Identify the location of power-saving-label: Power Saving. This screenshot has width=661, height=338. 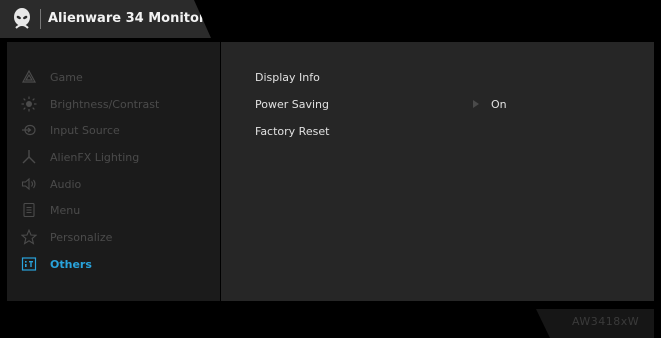
(292, 104).